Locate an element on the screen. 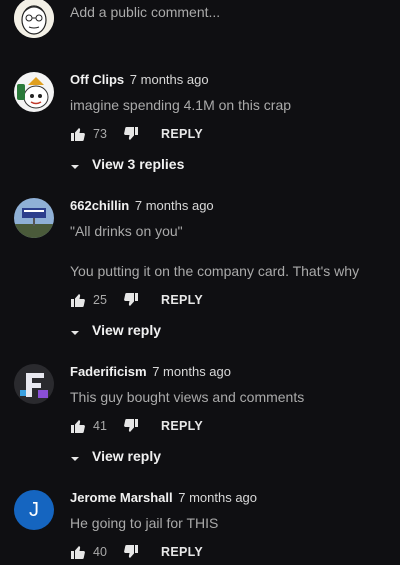 The image size is (400, 565). logo-avatar-icon is located at coordinates (34, 384).